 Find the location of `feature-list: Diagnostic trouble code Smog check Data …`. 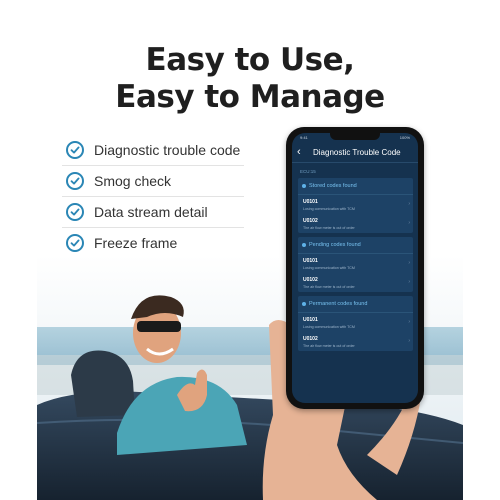

feature-list: Diagnostic trouble code Smog check Data … is located at coordinates (153, 197).